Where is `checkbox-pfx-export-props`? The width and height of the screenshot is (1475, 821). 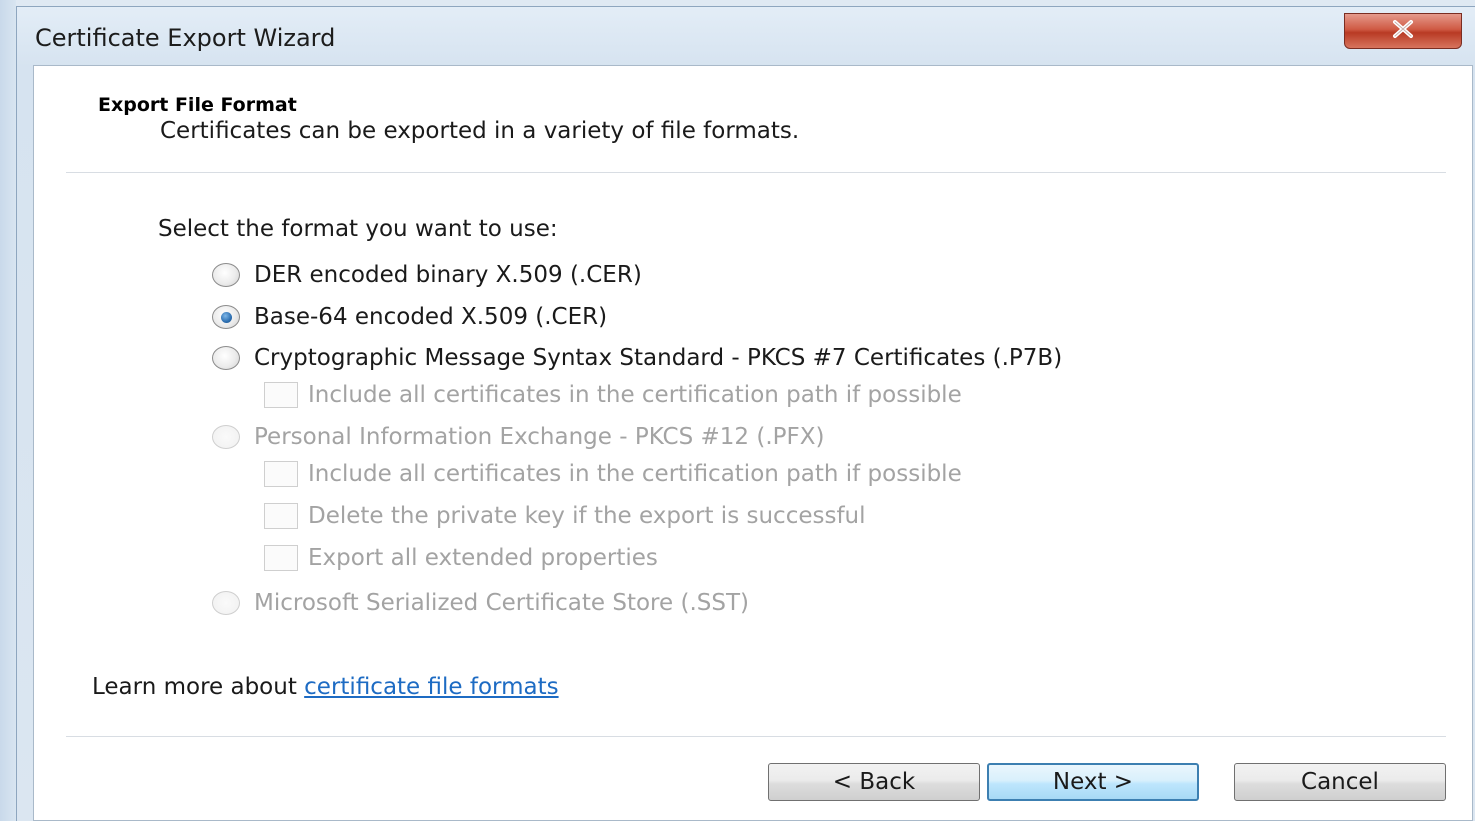 checkbox-pfx-export-props is located at coordinates (281, 558).